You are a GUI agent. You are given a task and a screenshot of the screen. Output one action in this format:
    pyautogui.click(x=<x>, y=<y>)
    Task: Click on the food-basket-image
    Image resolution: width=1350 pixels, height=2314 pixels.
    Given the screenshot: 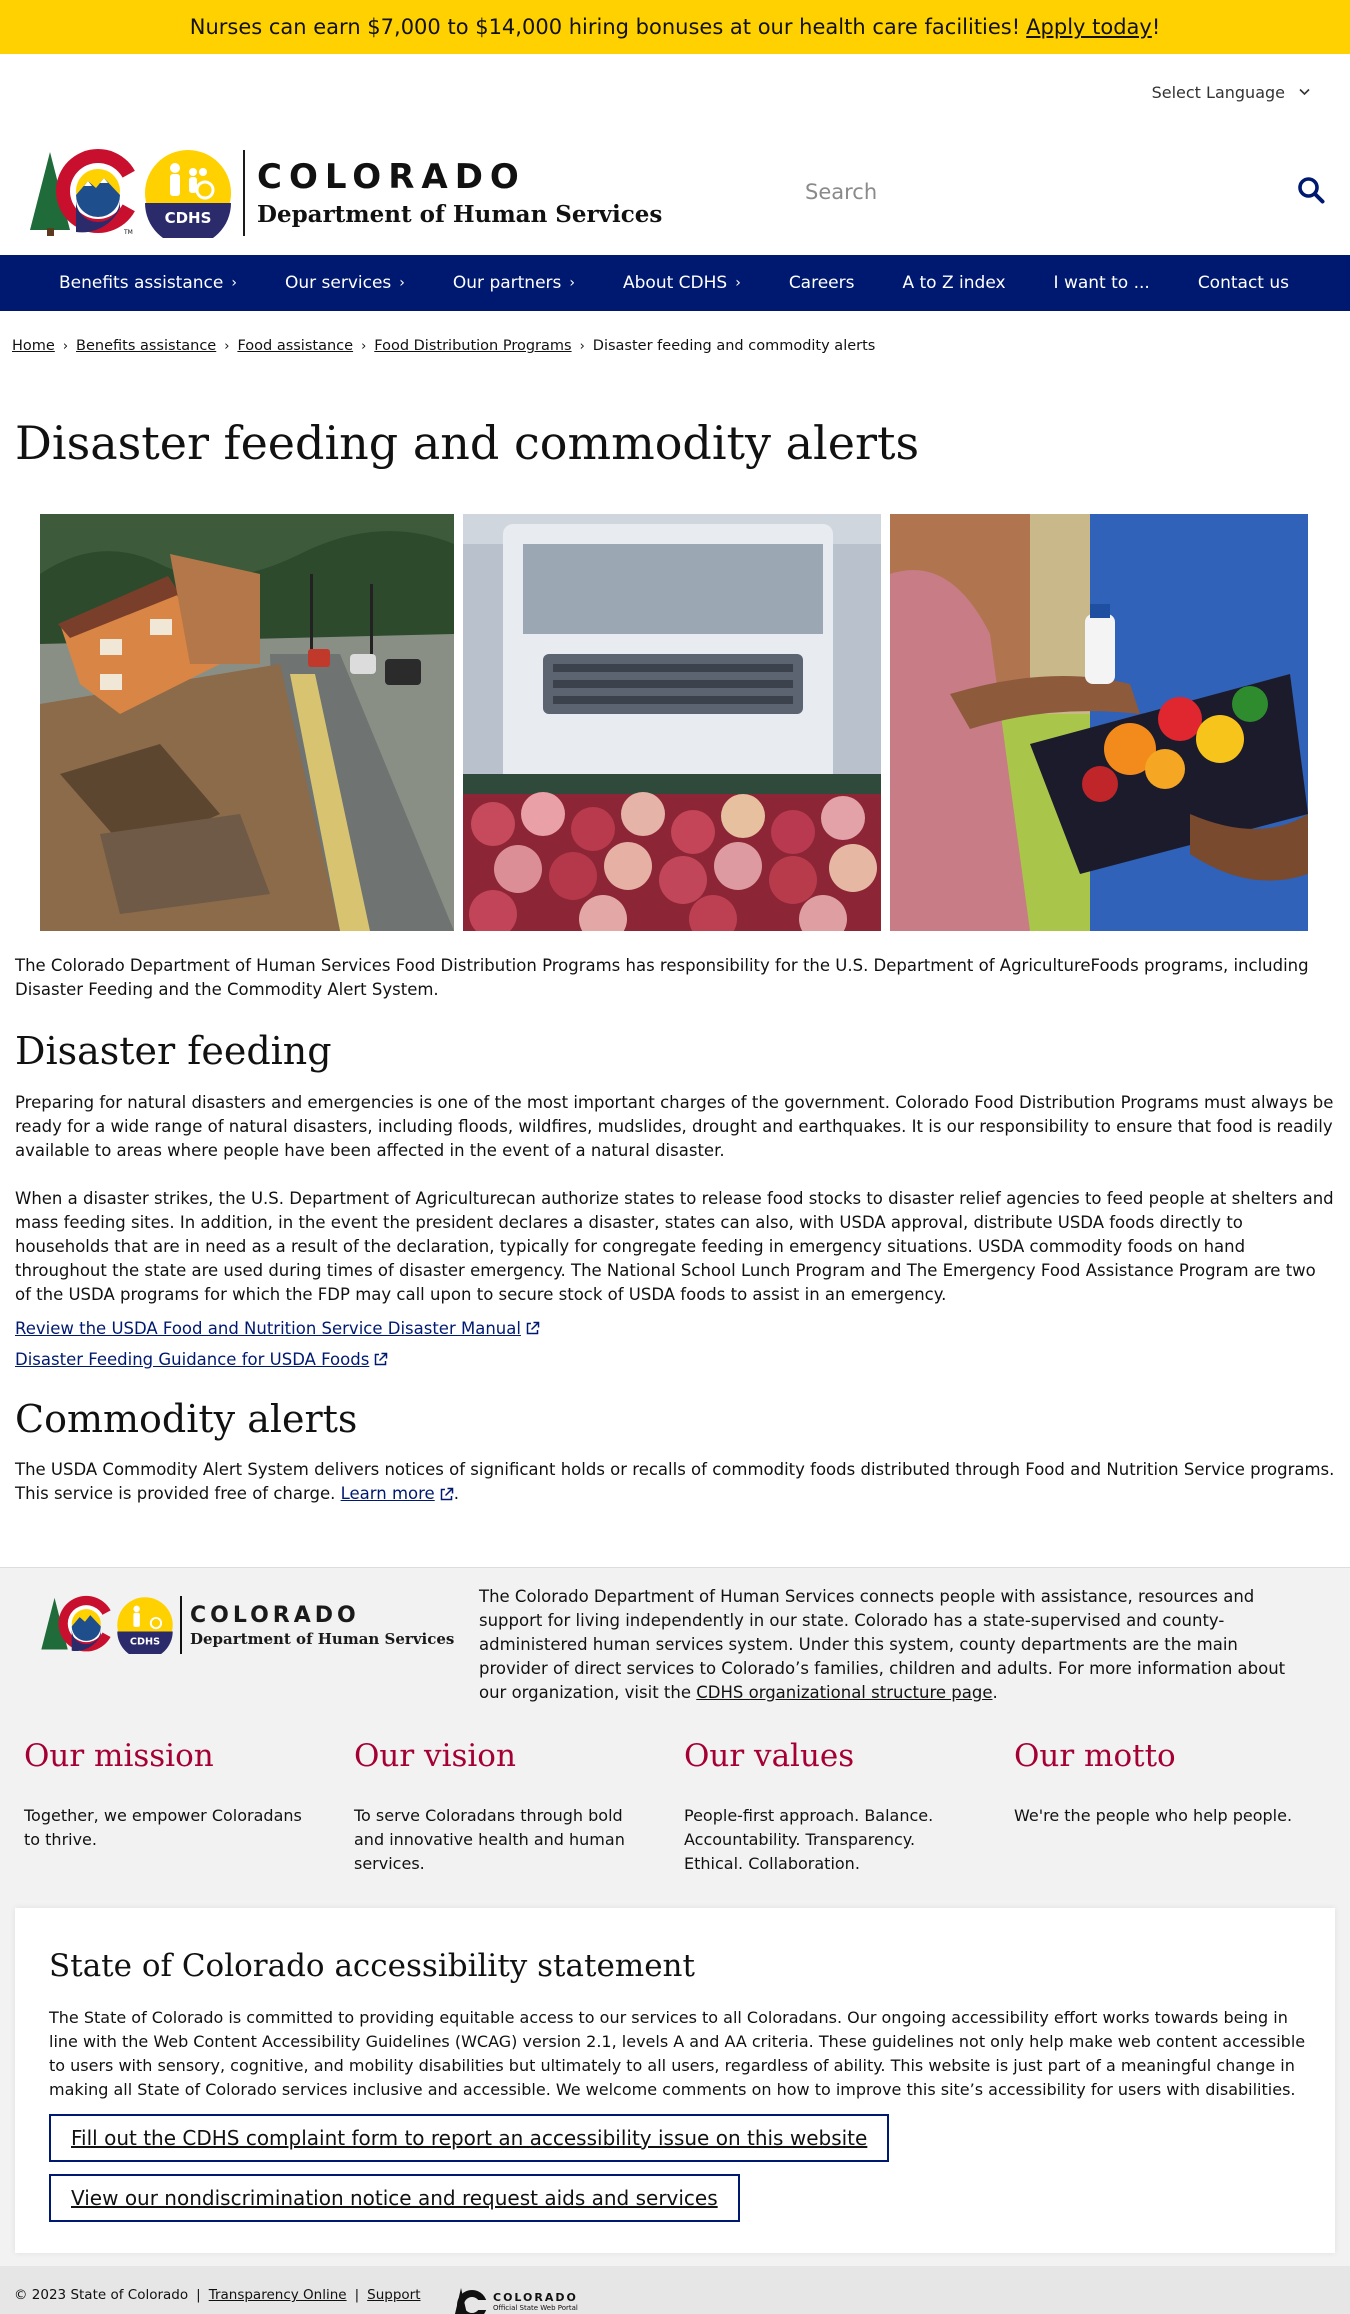 What is the action you would take?
    pyautogui.click(x=1099, y=722)
    